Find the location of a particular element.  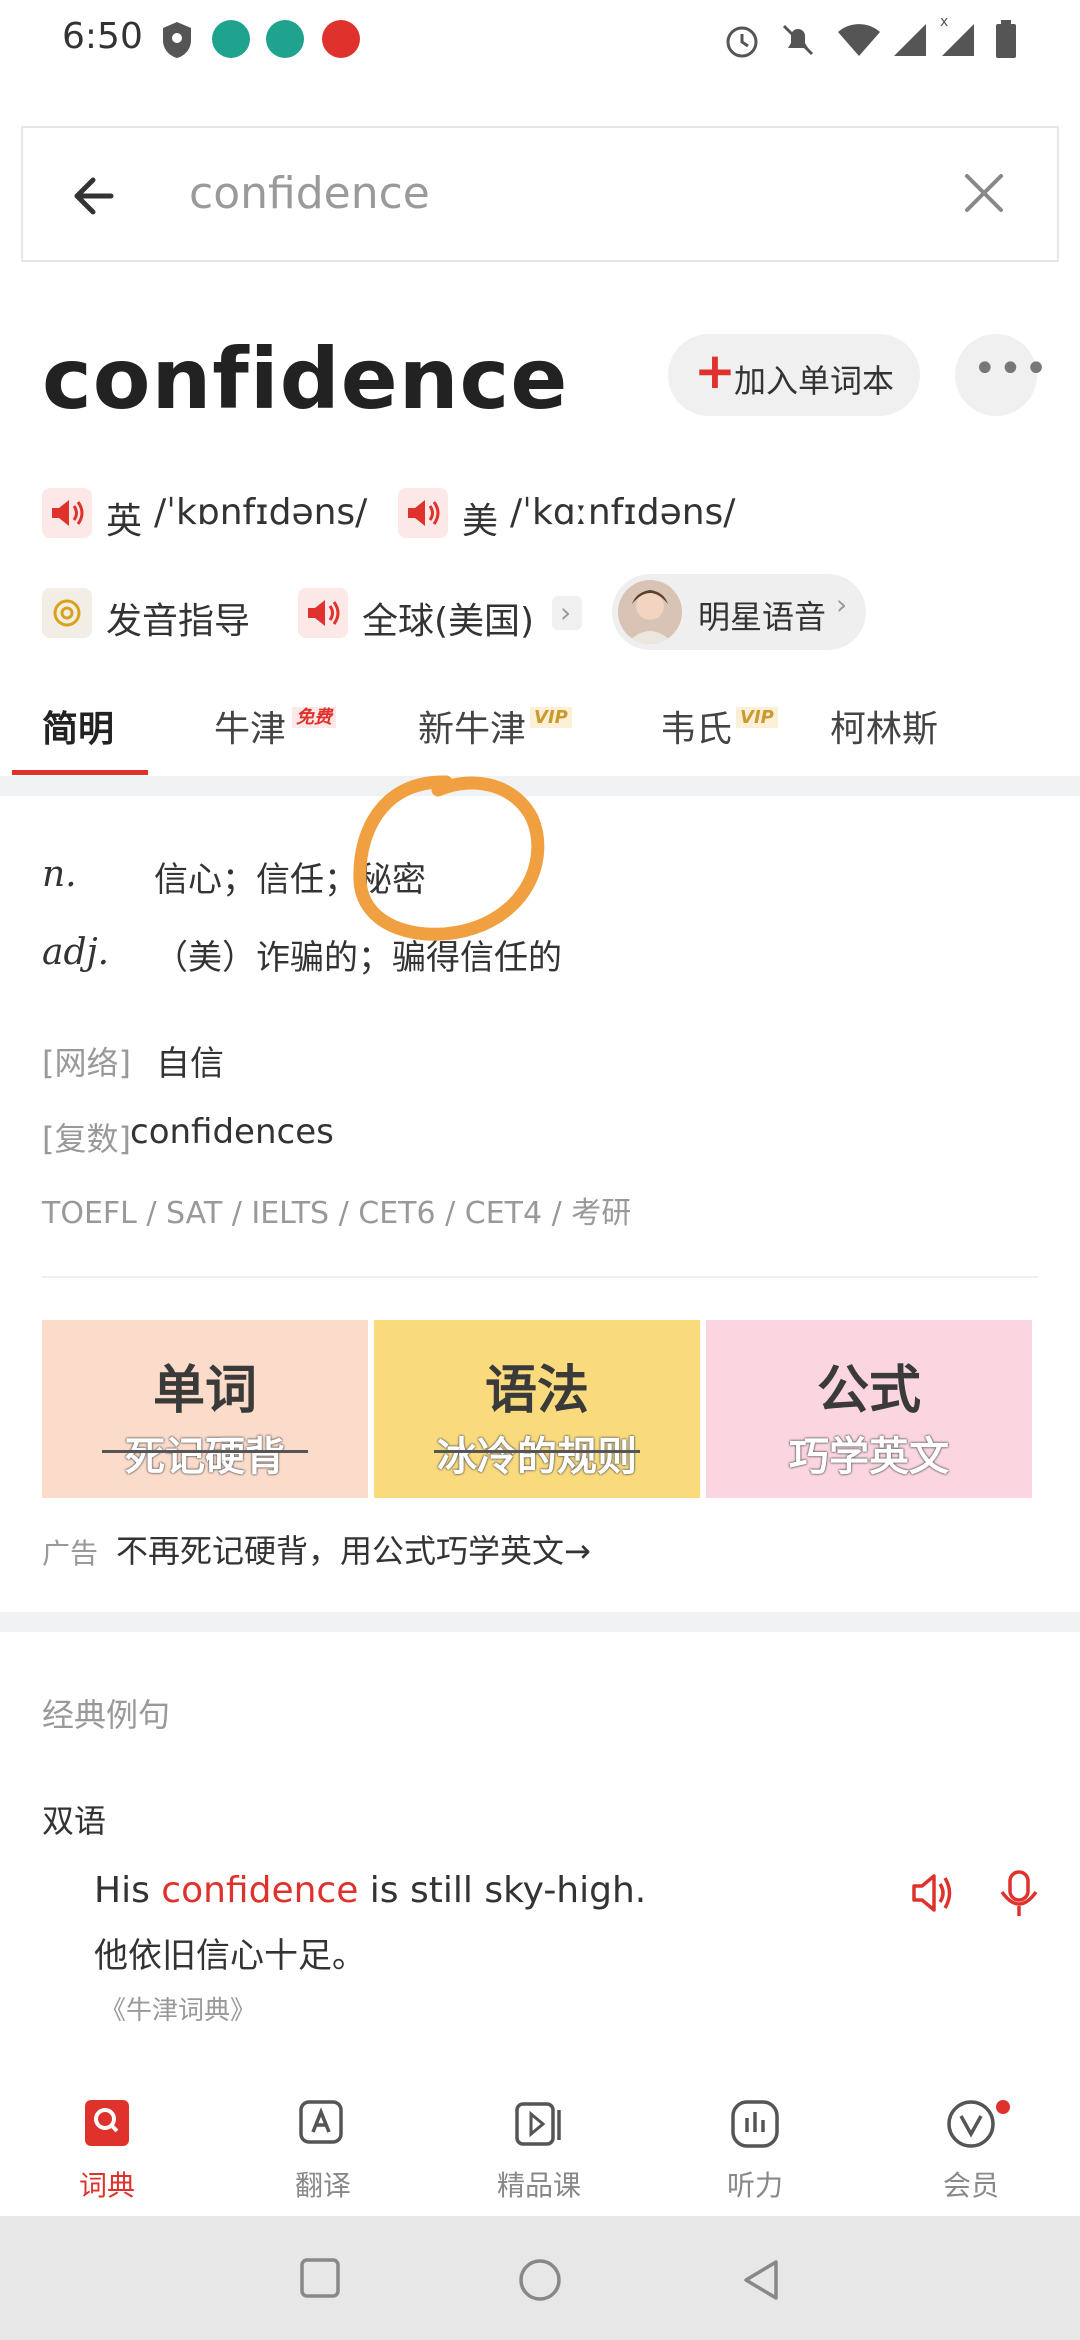

celebrity-voice-button: 明星语音 › is located at coordinates (739, 612).